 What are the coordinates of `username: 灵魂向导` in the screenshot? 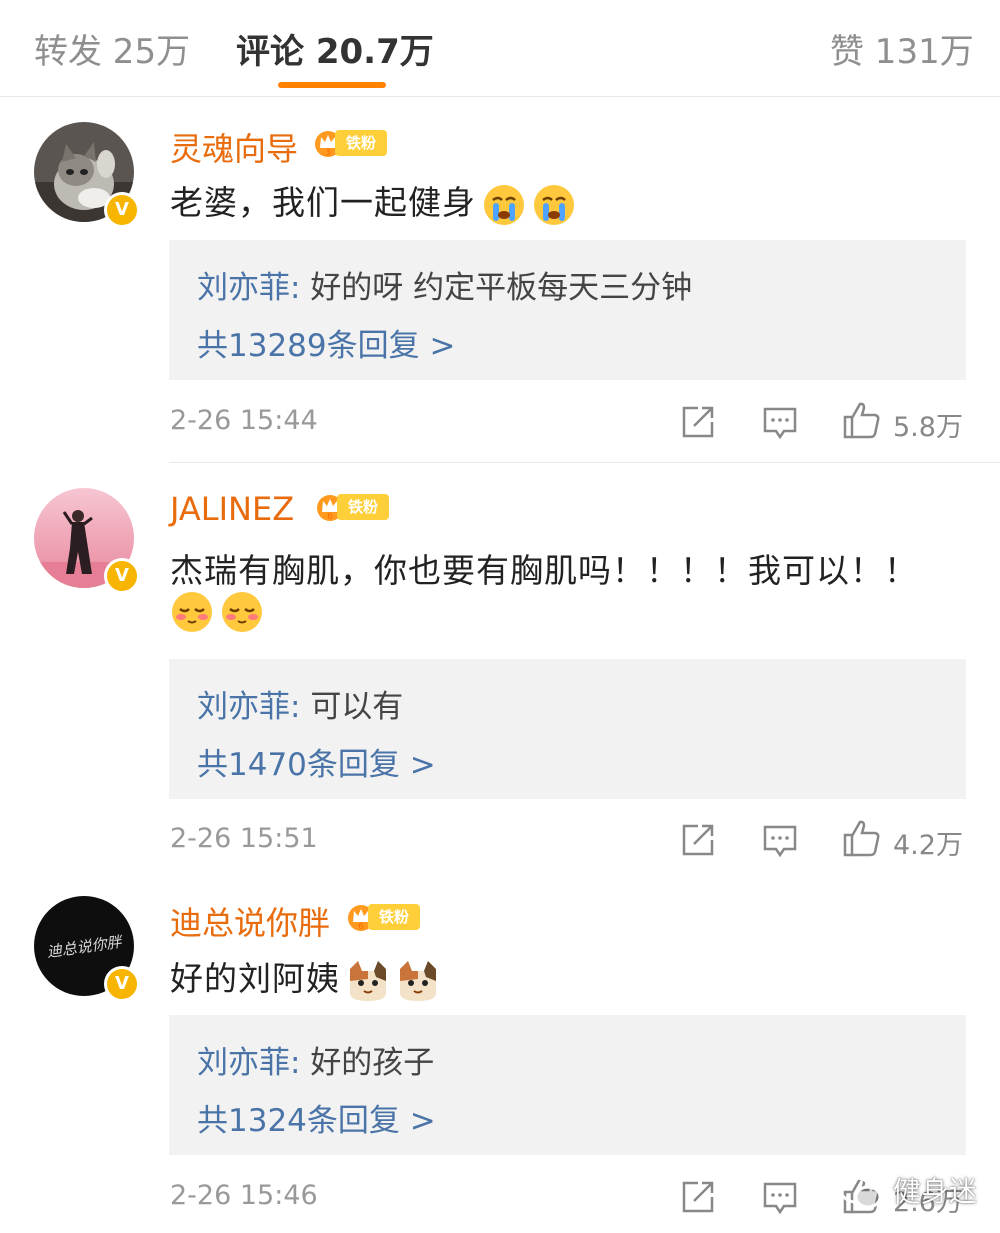 It's located at (234, 147).